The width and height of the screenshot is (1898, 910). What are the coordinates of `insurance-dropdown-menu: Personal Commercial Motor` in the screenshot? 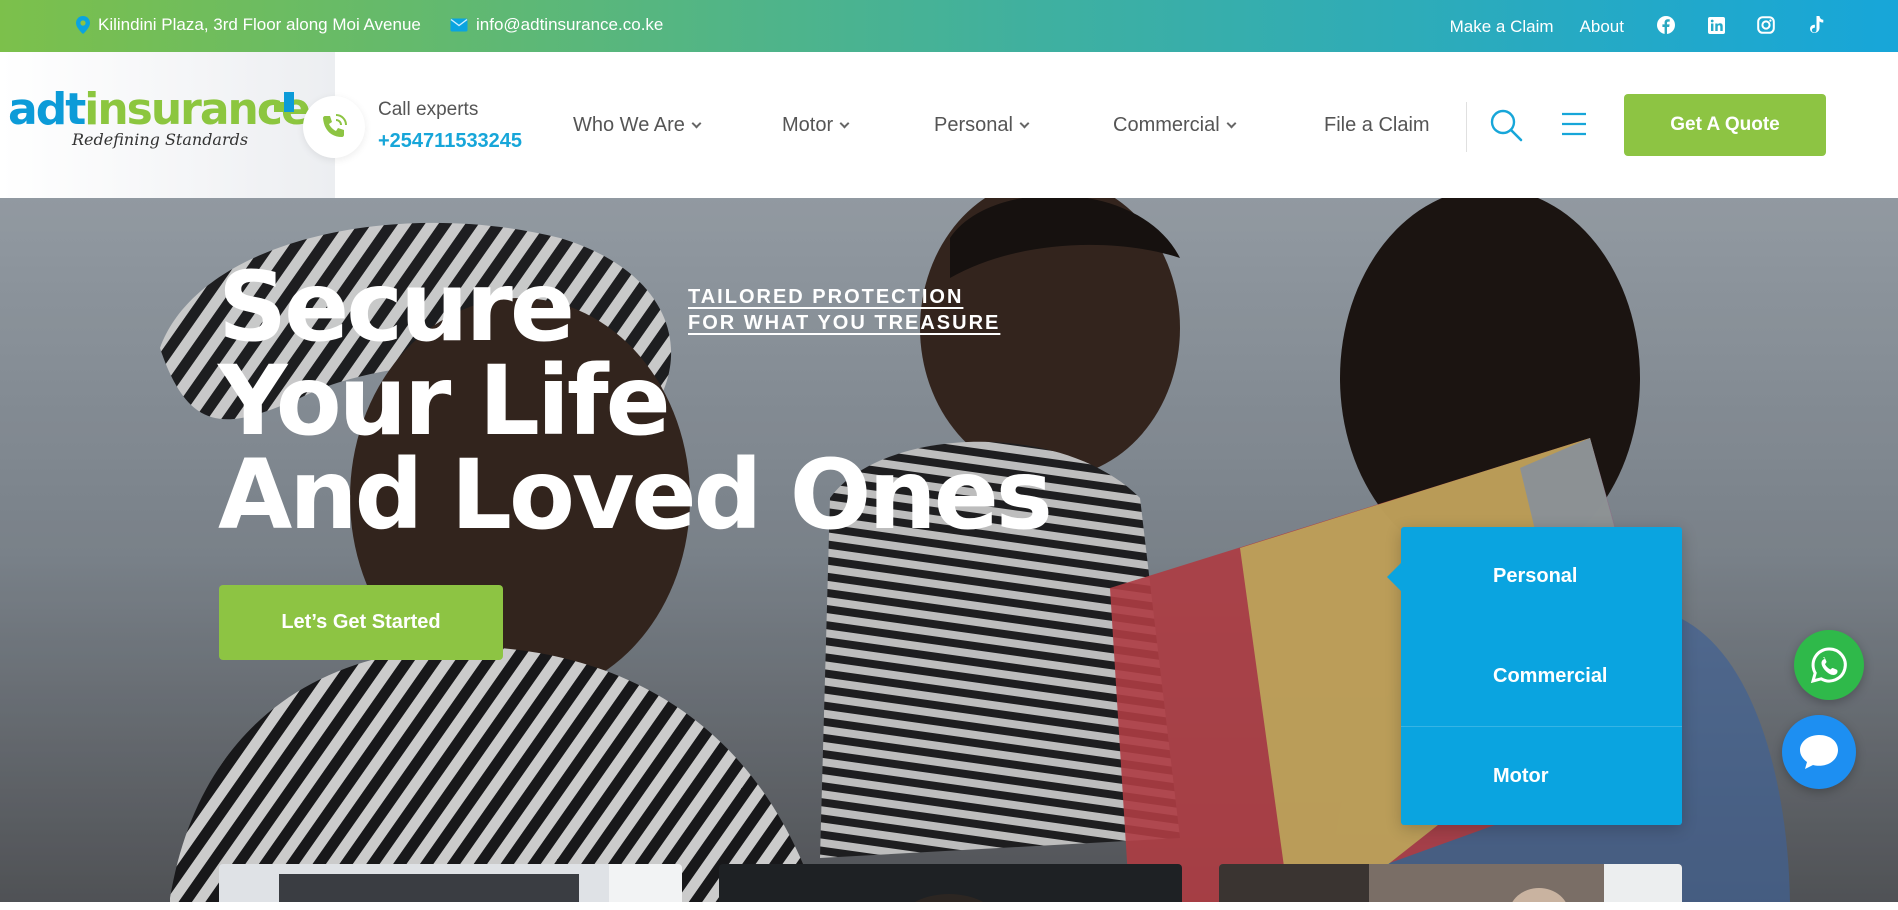 It's located at (1534, 676).